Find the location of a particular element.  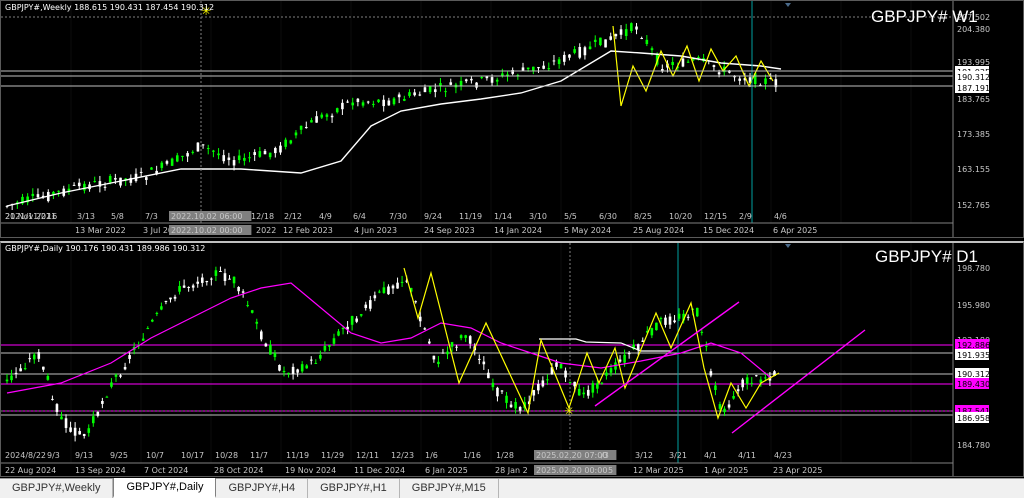

time-label: 5/8 is located at coordinates (117, 216).